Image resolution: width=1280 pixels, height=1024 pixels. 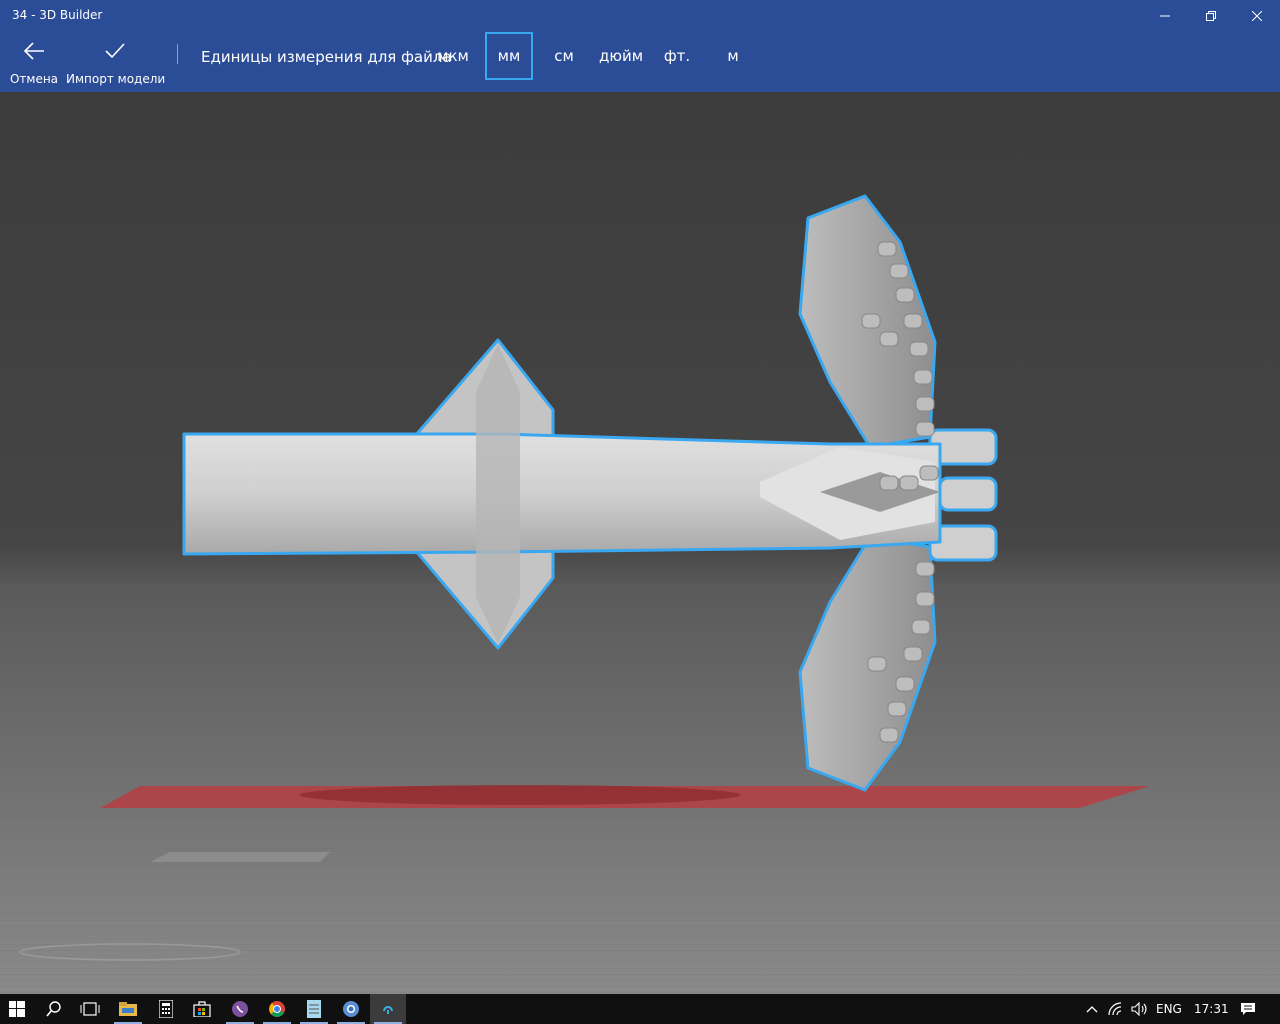 What do you see at coordinates (33, 51) in the screenshot?
I see `arrow-left-icon` at bounding box center [33, 51].